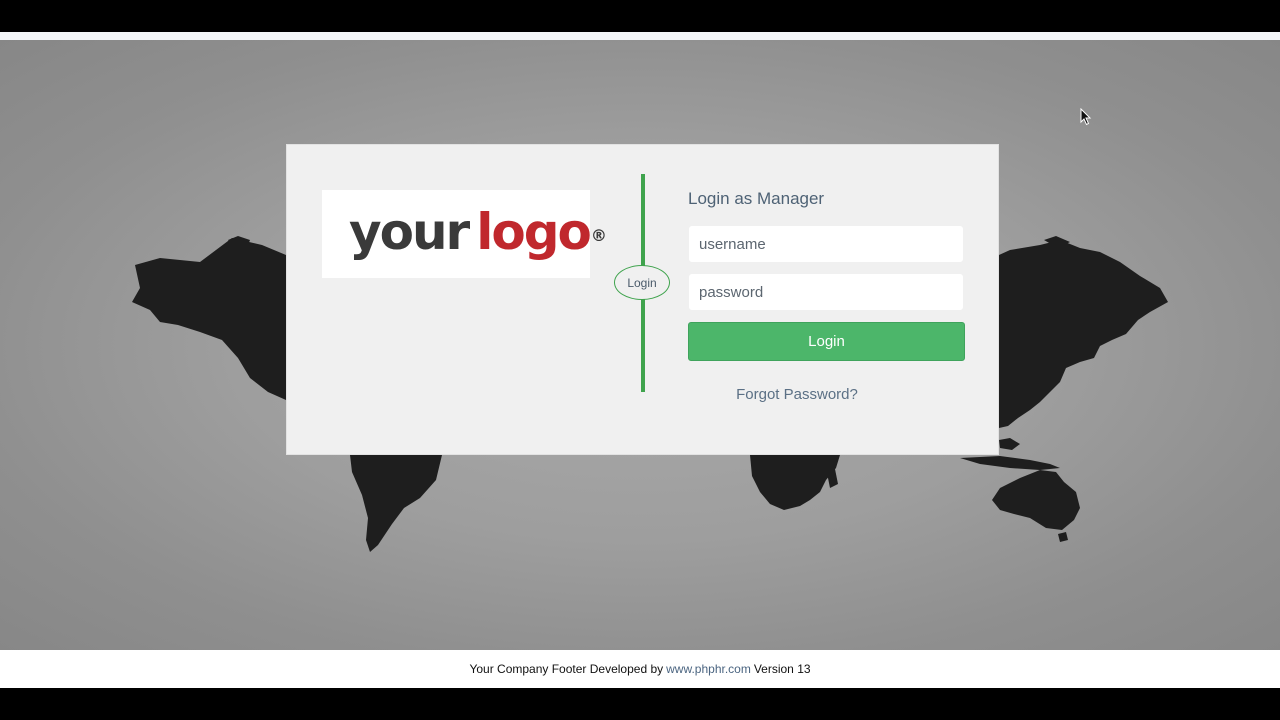 This screenshot has width=1280, height=720. What do you see at coordinates (534, 232) in the screenshot?
I see `logo-word-logo: logo` at bounding box center [534, 232].